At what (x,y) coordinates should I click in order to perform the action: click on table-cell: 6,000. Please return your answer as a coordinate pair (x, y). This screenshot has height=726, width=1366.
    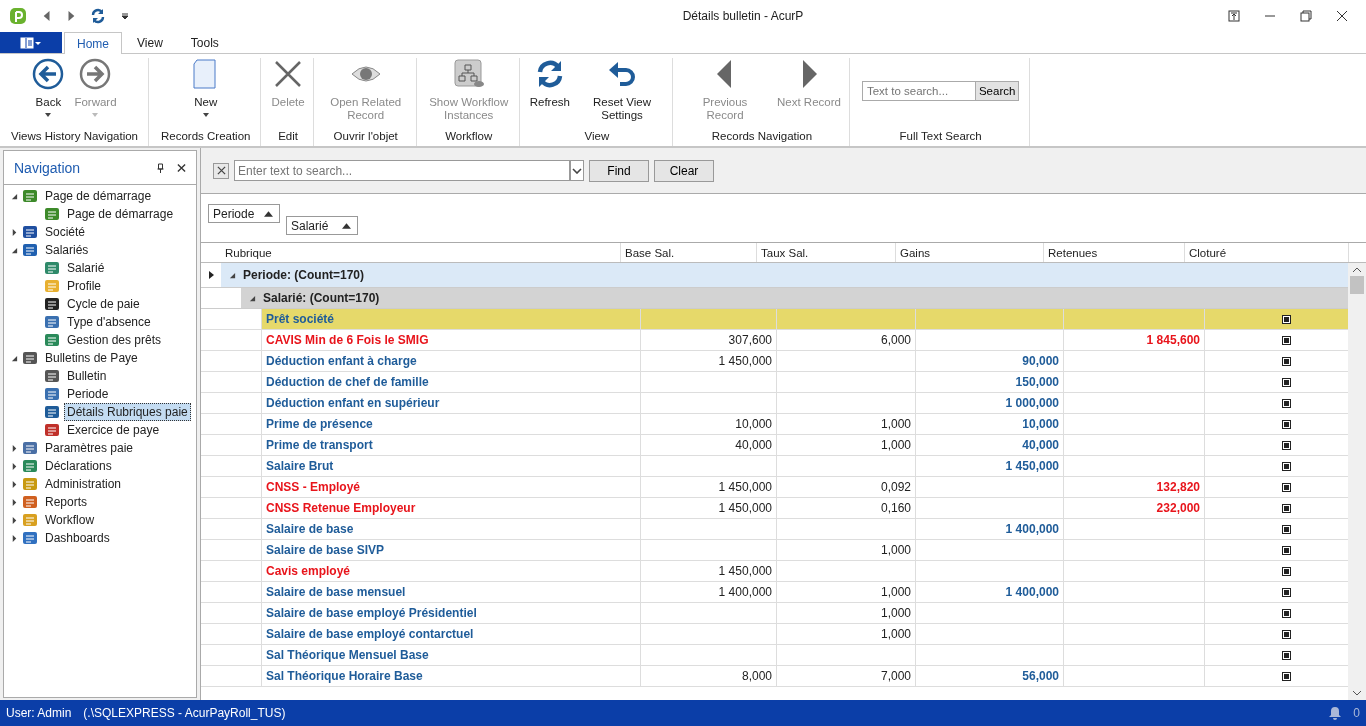
    Looking at the image, I should click on (846, 340).